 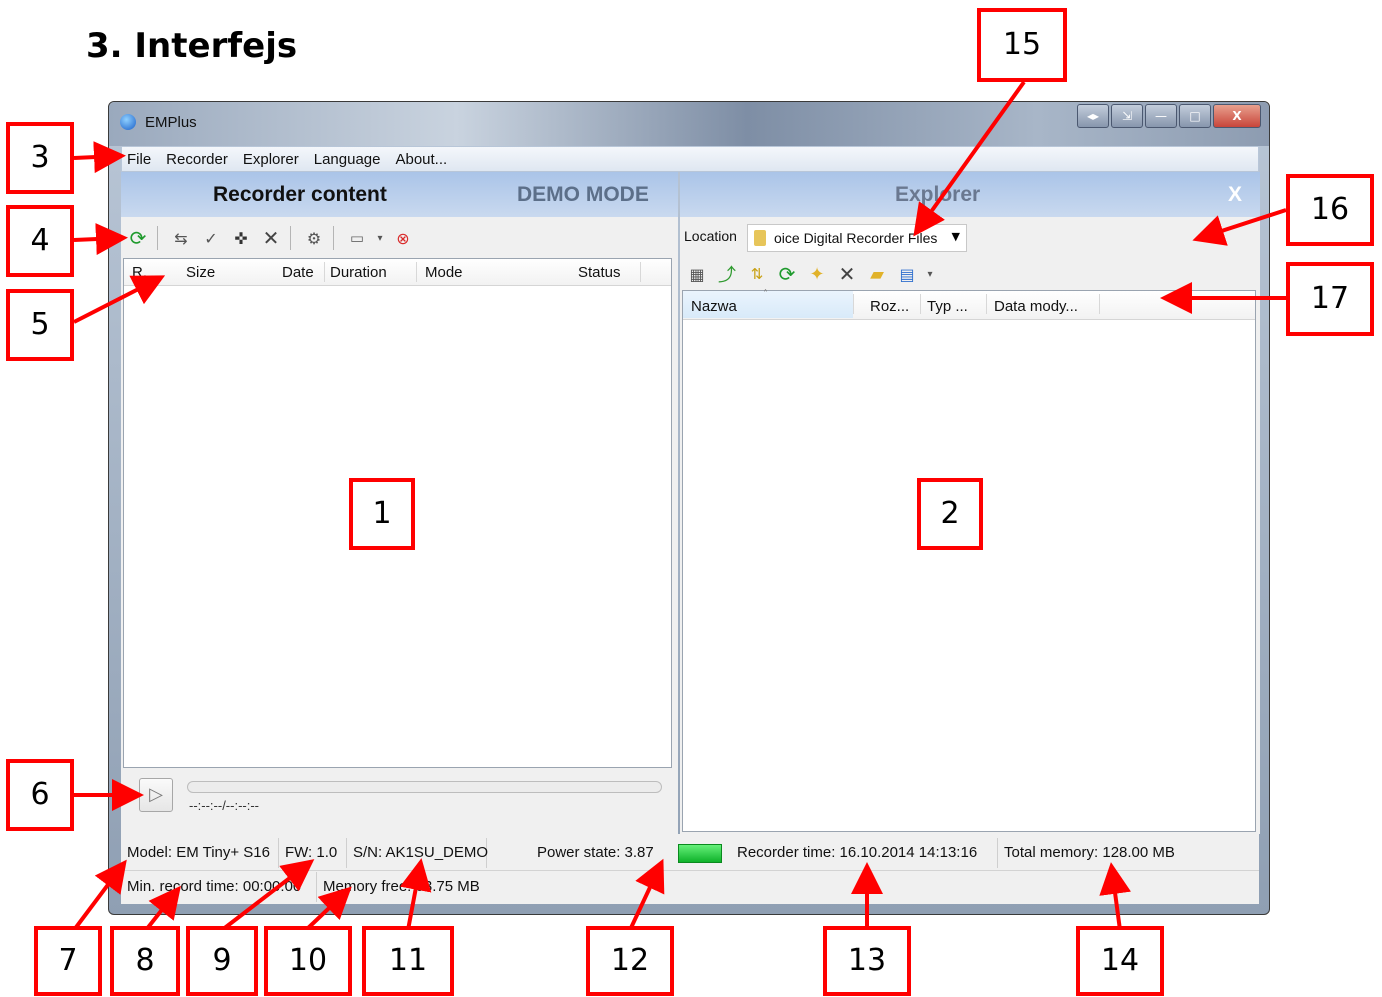 I want to click on annotation-13: 13, so click(x=867, y=961).